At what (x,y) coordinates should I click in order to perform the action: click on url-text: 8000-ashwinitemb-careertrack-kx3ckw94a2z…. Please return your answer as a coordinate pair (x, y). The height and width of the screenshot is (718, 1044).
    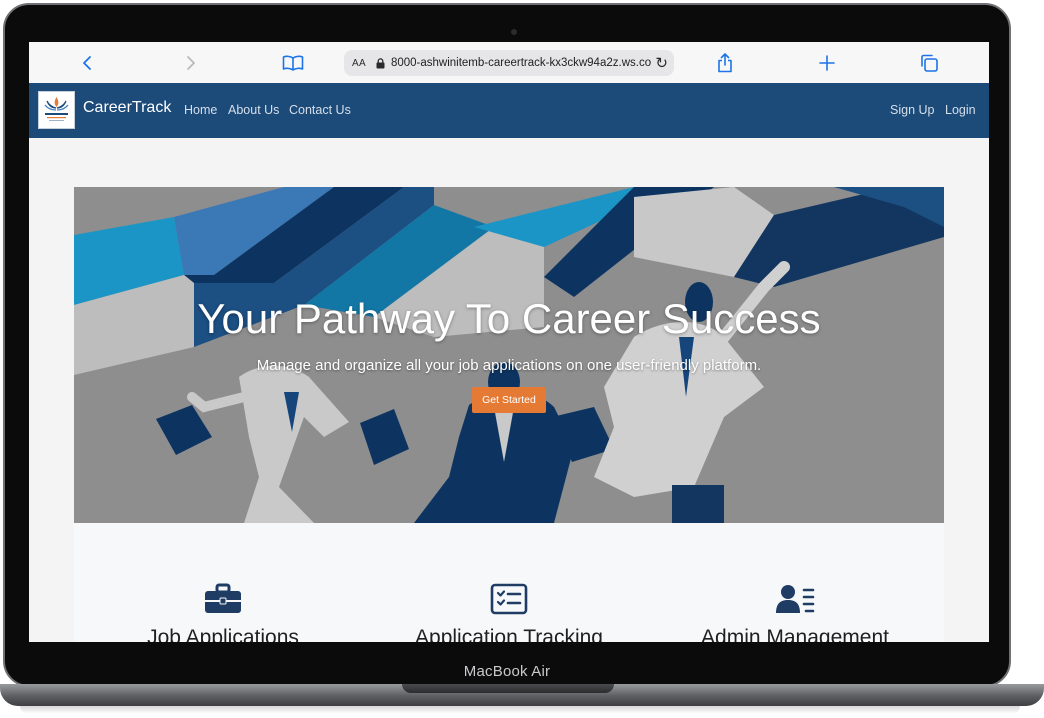
    Looking at the image, I should click on (520, 63).